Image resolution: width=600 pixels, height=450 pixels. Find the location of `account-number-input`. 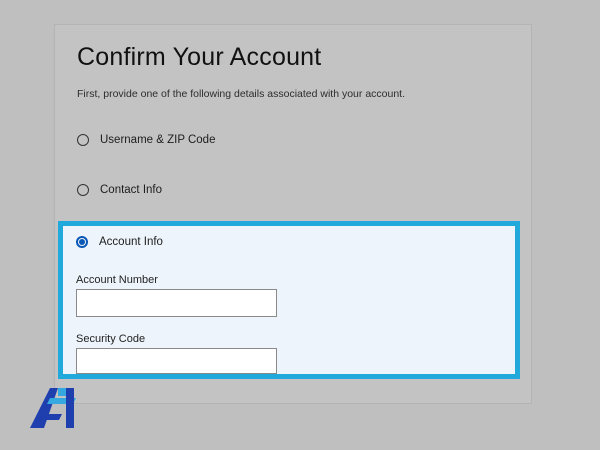

account-number-input is located at coordinates (176, 303).